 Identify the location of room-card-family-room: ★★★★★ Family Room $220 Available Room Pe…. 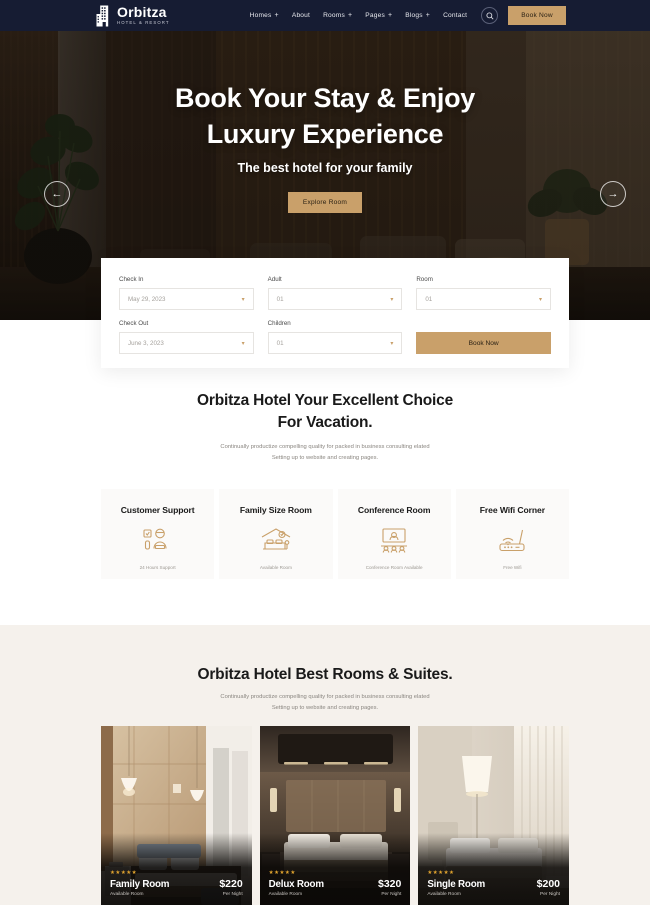
(176, 815).